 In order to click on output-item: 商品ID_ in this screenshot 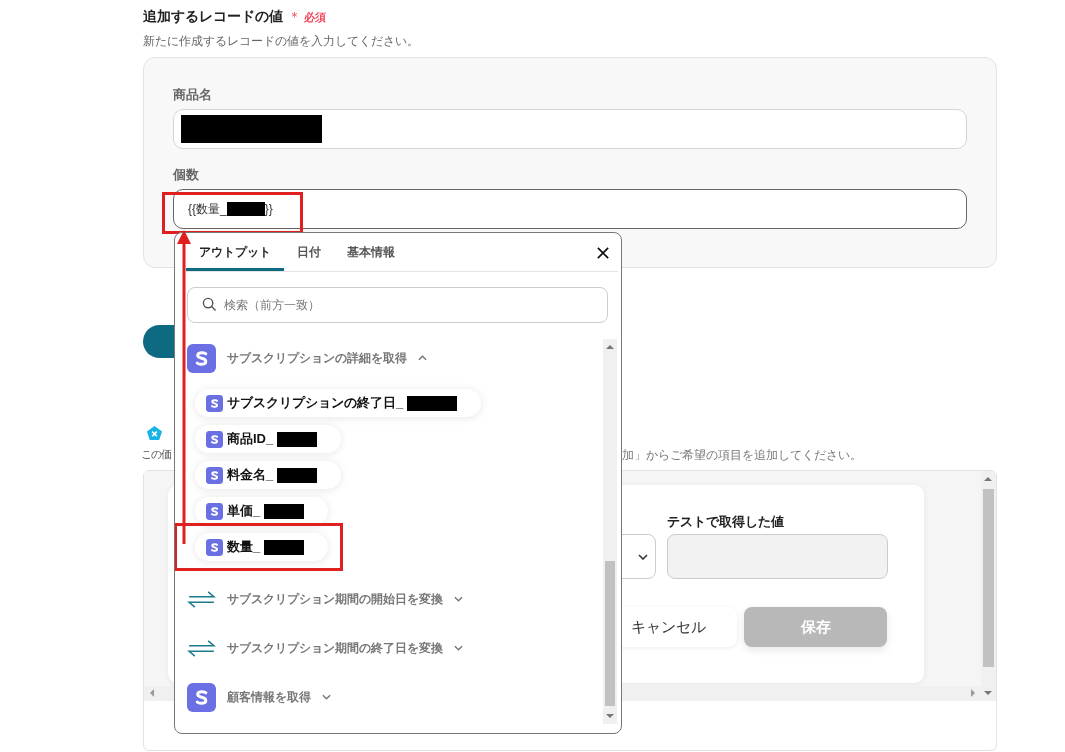, I will do `click(268, 439)`.